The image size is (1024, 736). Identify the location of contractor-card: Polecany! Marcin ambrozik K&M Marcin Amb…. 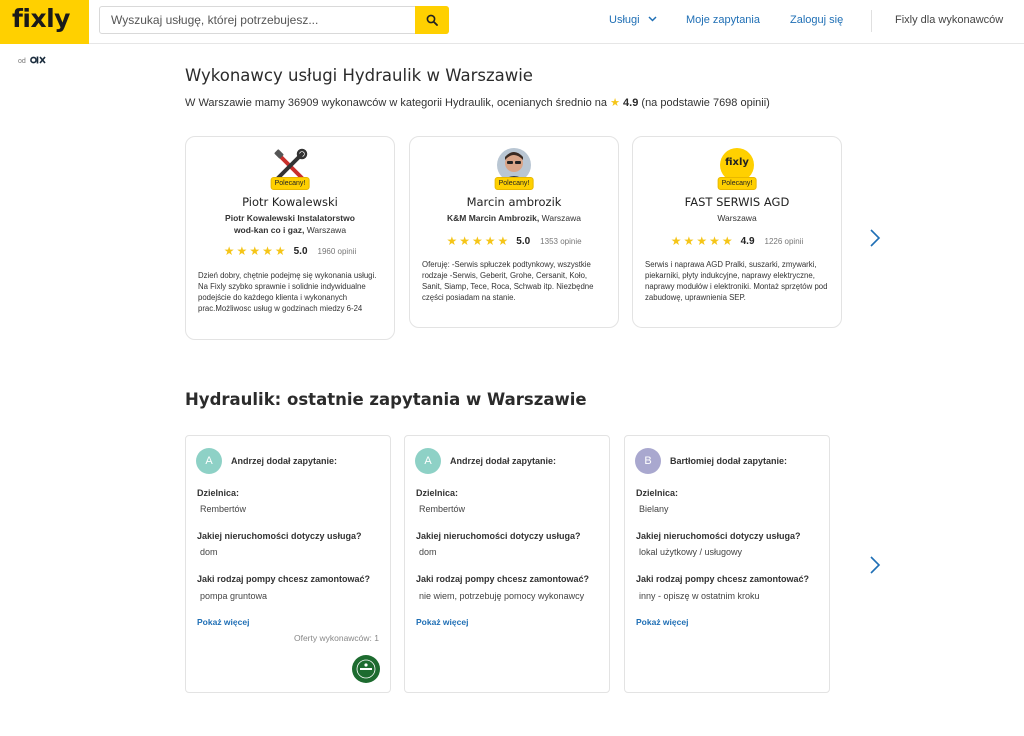
(514, 232).